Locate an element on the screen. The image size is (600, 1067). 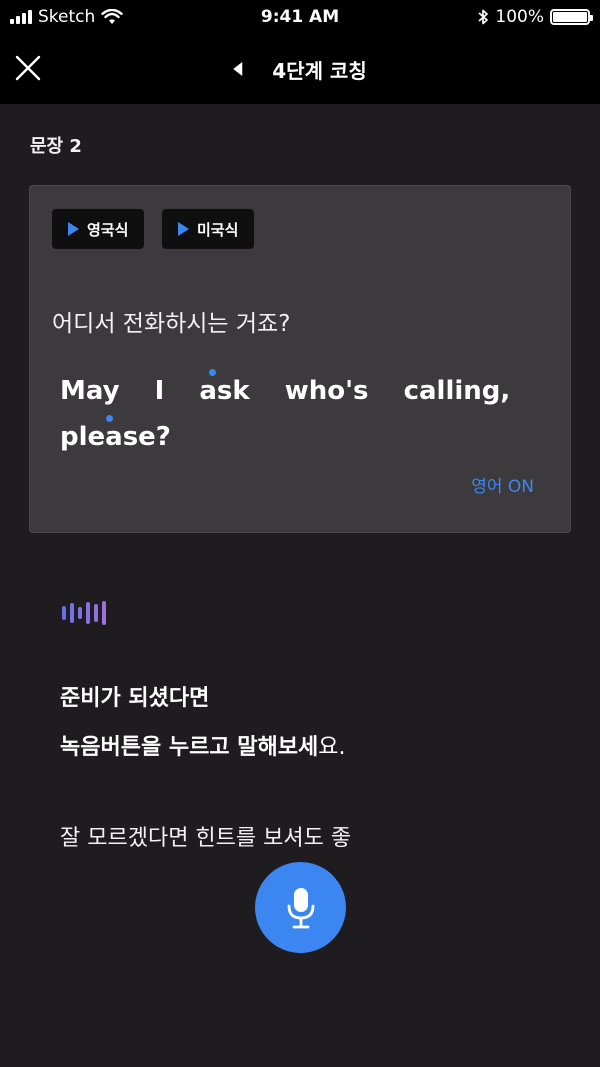
accent-button-label: 미국식 is located at coordinates (218, 229).